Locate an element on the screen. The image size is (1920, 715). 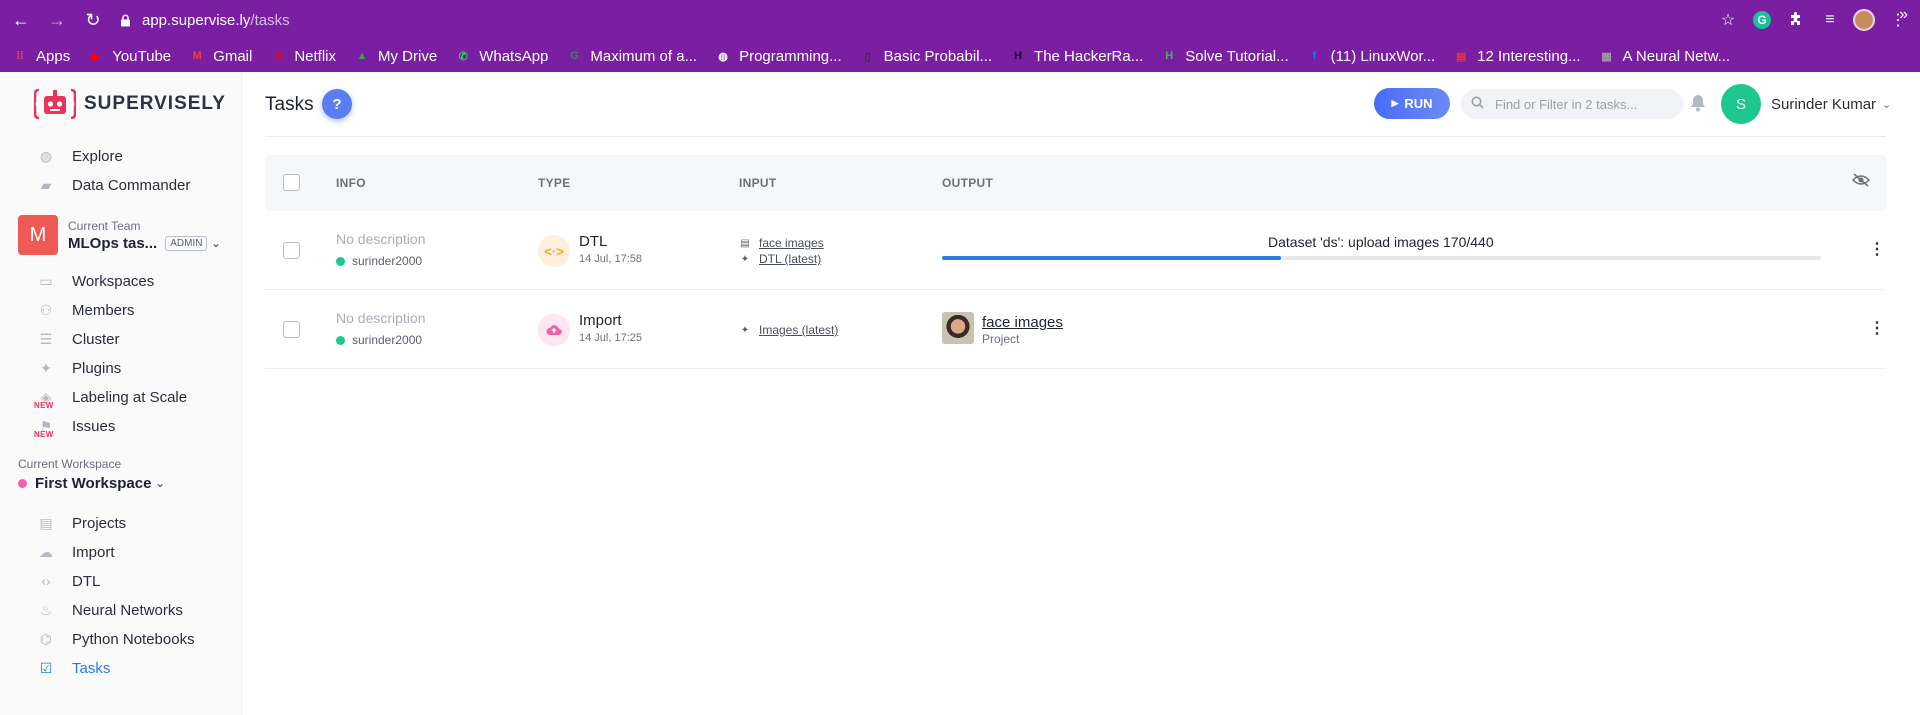
flag-icon: ⚑ NEW is located at coordinates (44, 428).